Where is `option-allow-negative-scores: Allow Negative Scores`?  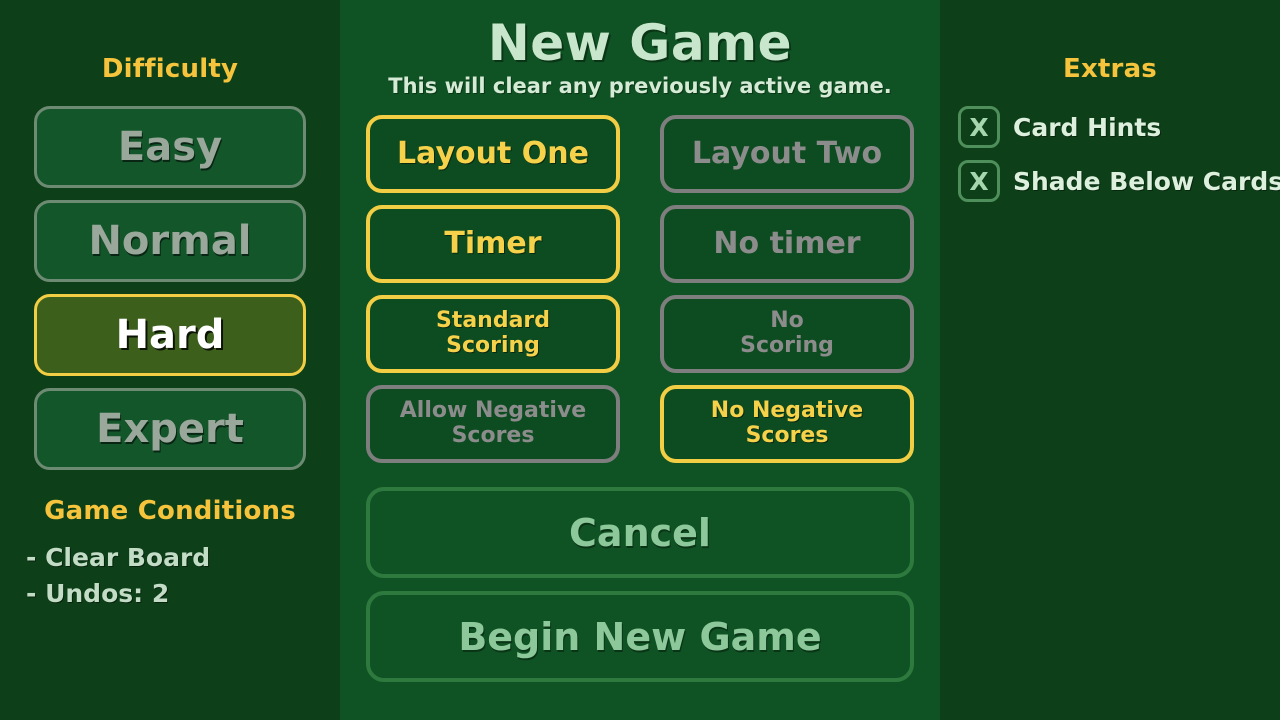
option-allow-negative-scores: Allow Negative Scores is located at coordinates (493, 424).